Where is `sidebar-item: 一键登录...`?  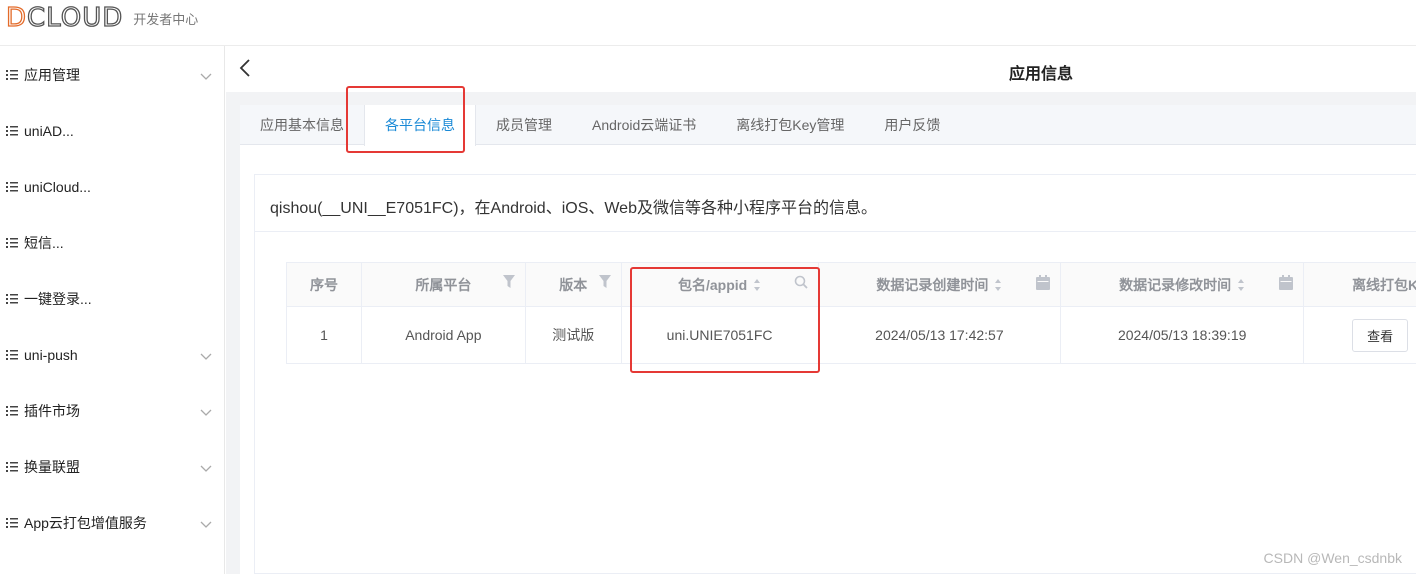 sidebar-item: 一键登录... is located at coordinates (112, 299).